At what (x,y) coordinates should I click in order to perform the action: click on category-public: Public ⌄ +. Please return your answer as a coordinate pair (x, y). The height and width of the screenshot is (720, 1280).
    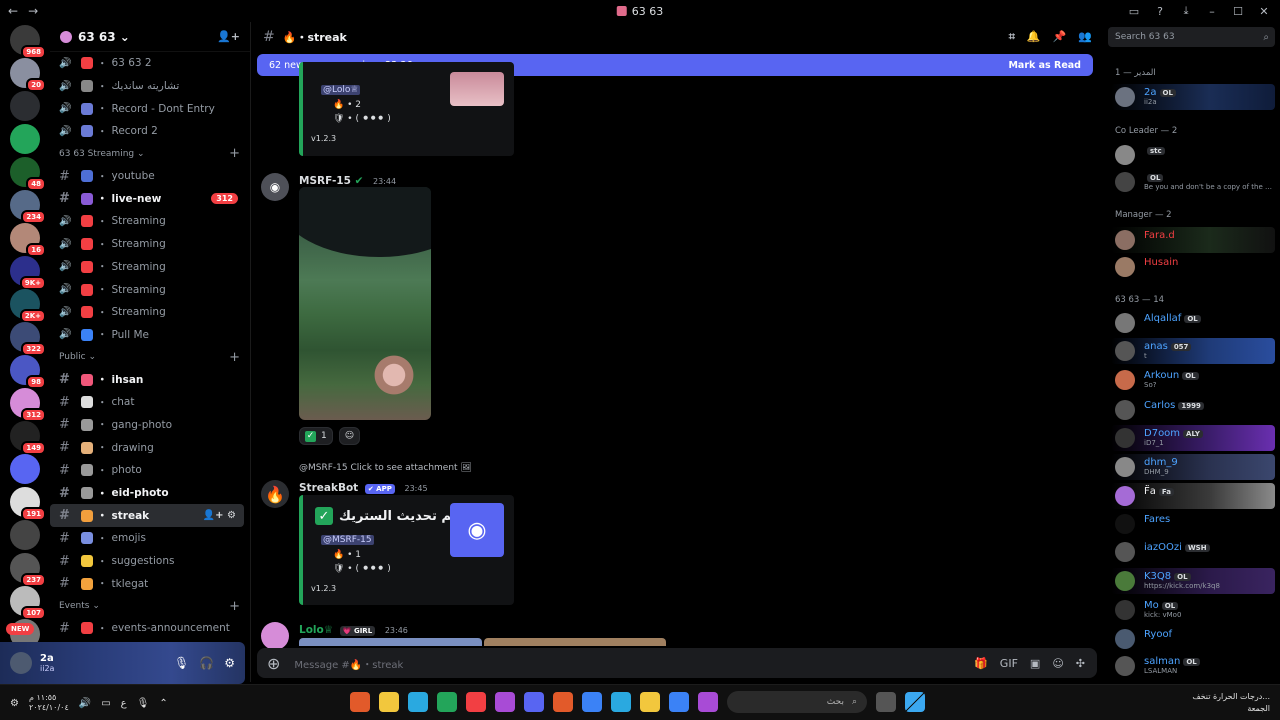
    Looking at the image, I should click on (150, 357).